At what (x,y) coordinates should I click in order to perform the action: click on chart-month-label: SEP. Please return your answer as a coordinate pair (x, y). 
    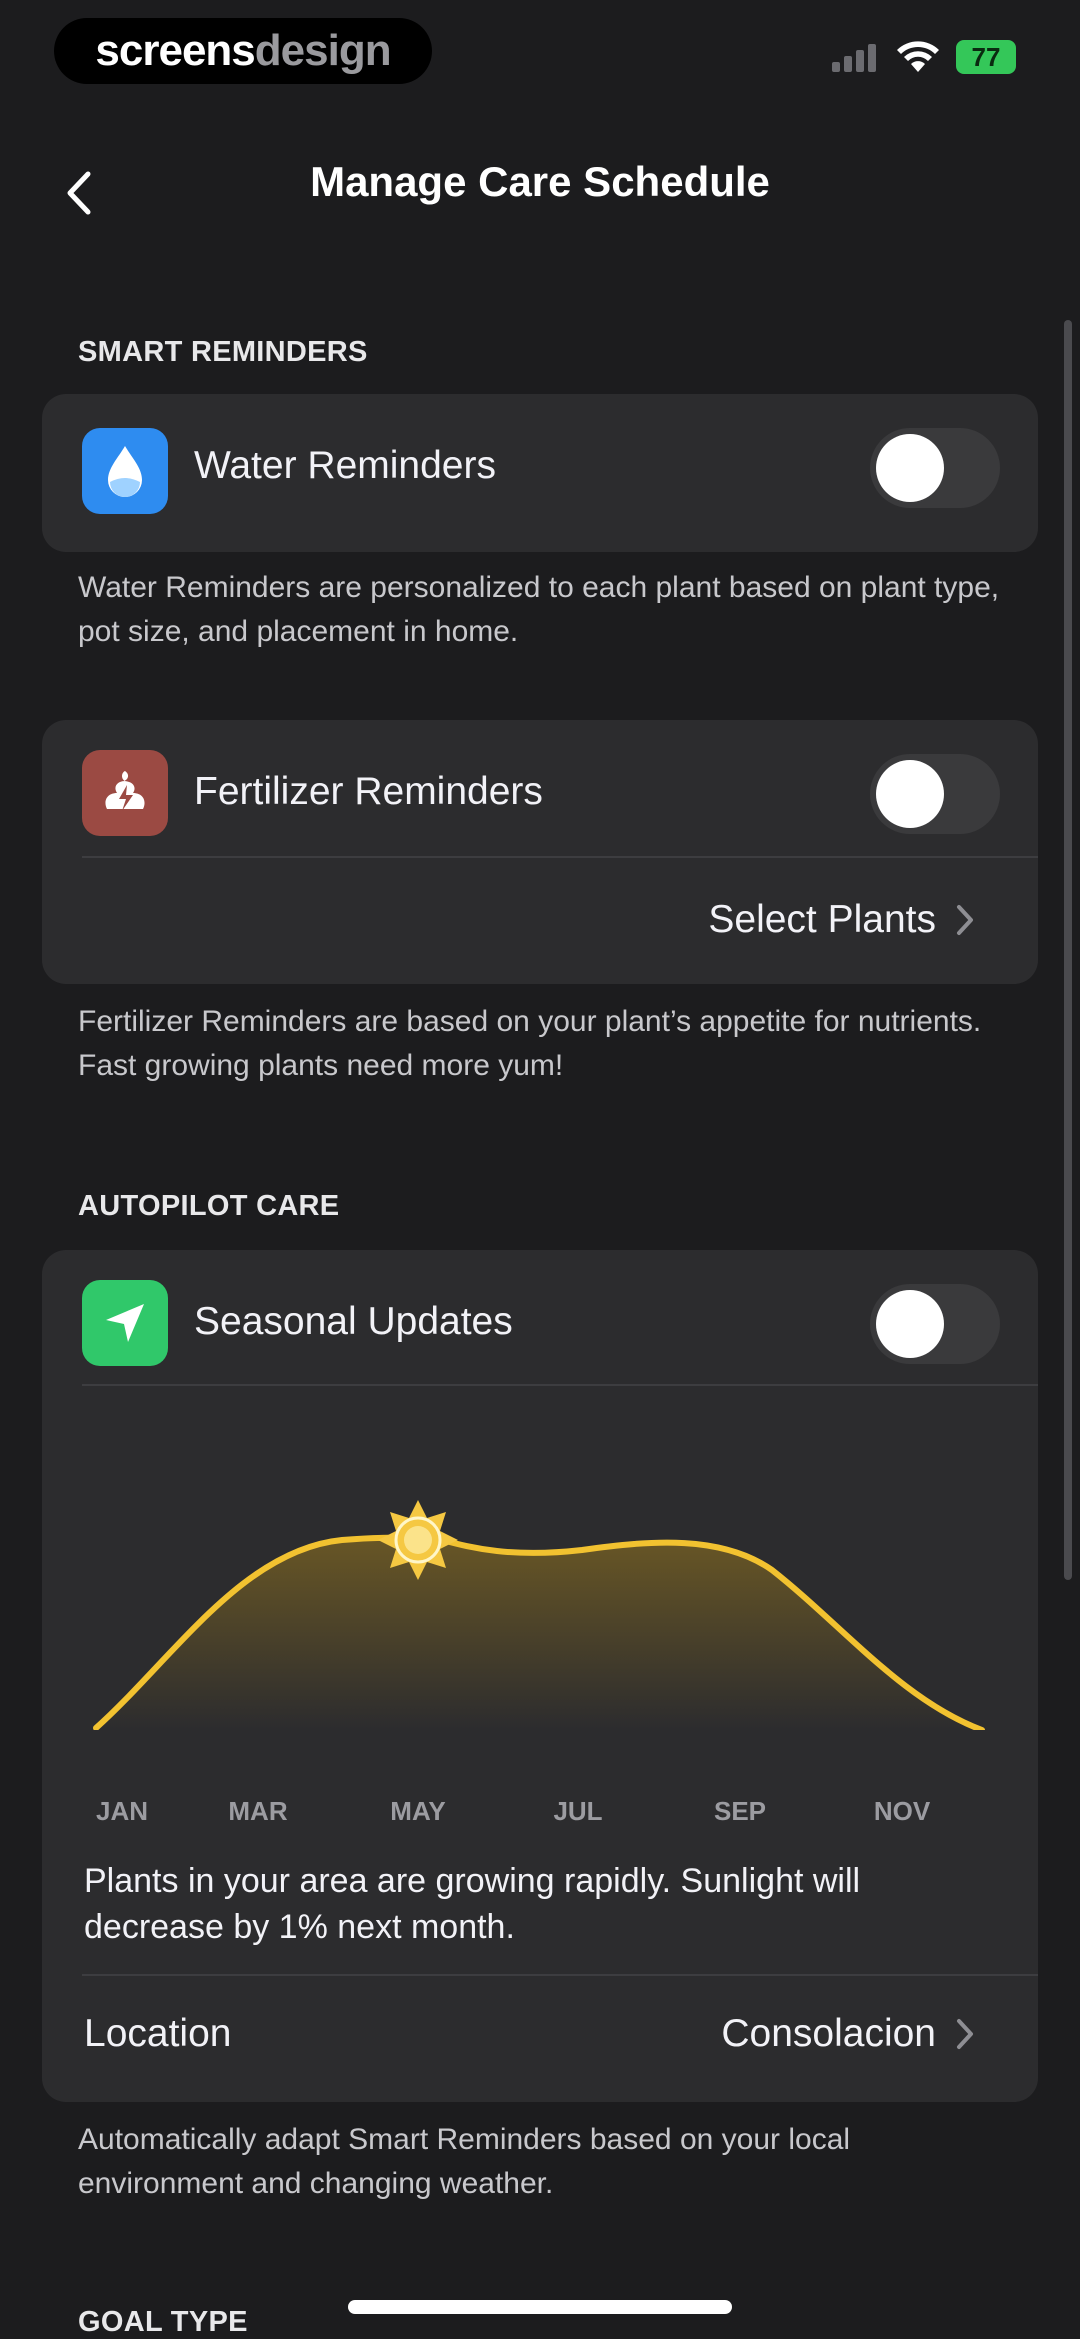
    Looking at the image, I should click on (740, 1811).